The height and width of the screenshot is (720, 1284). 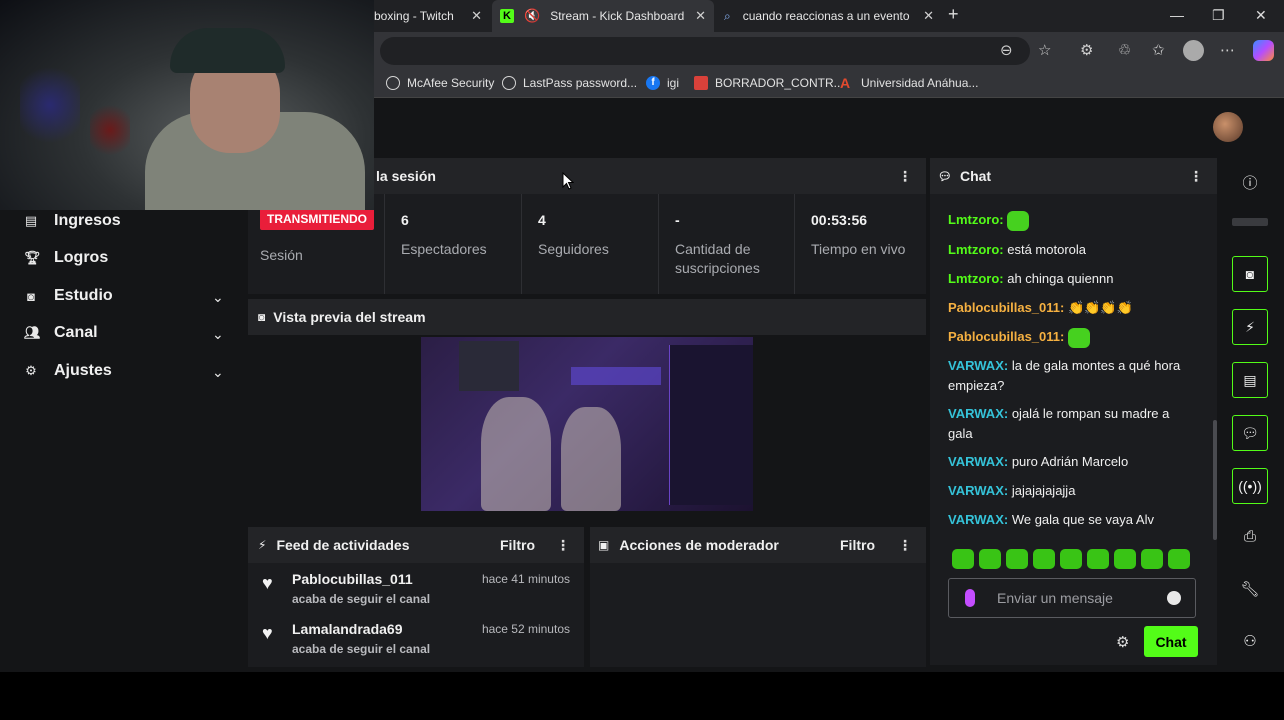 I want to click on bookmark-mcafee: McAfee Security, so click(x=440, y=83).